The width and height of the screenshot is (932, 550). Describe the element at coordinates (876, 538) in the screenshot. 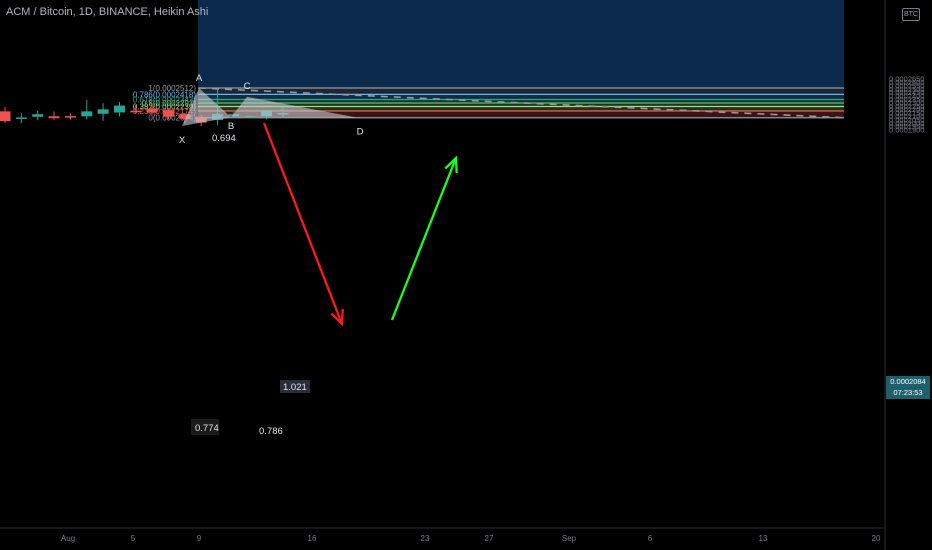

I see `time-tick-label: 20` at that location.